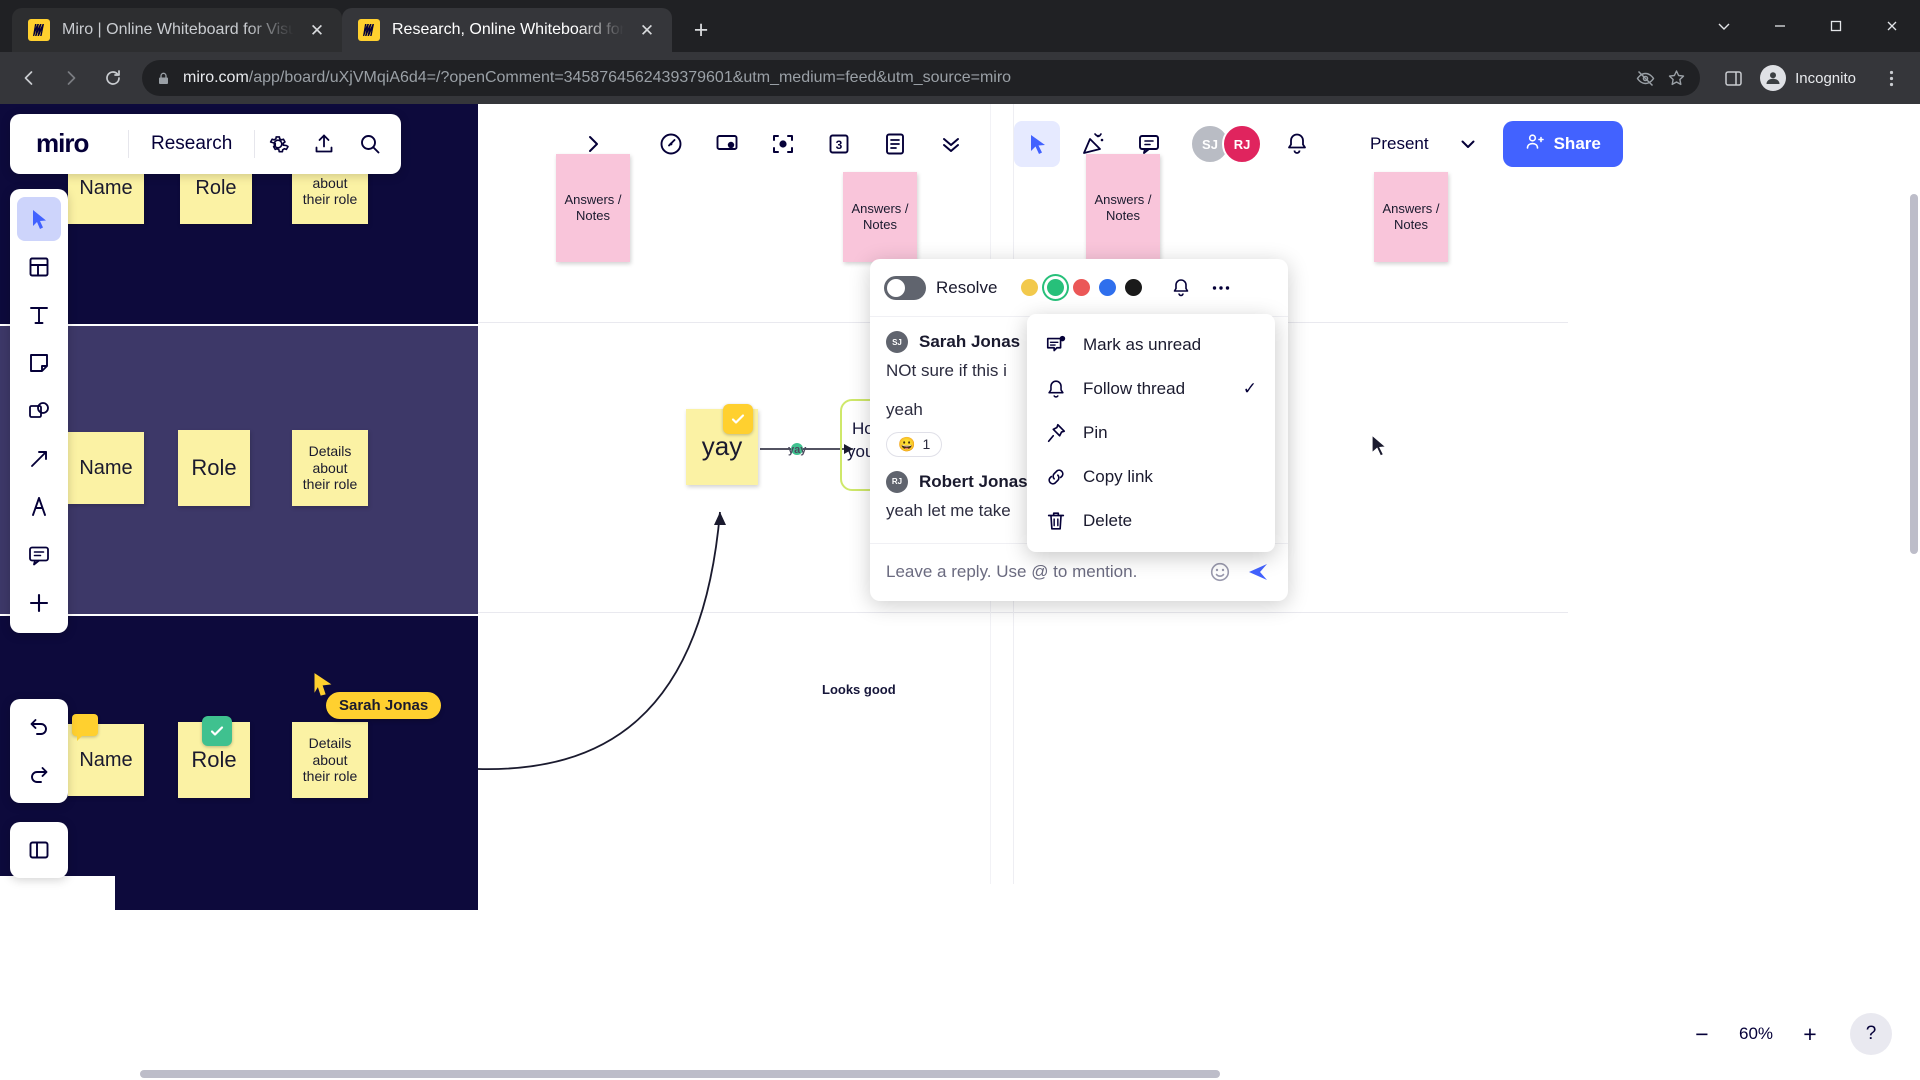  I want to click on screenshare-icon, so click(727, 144).